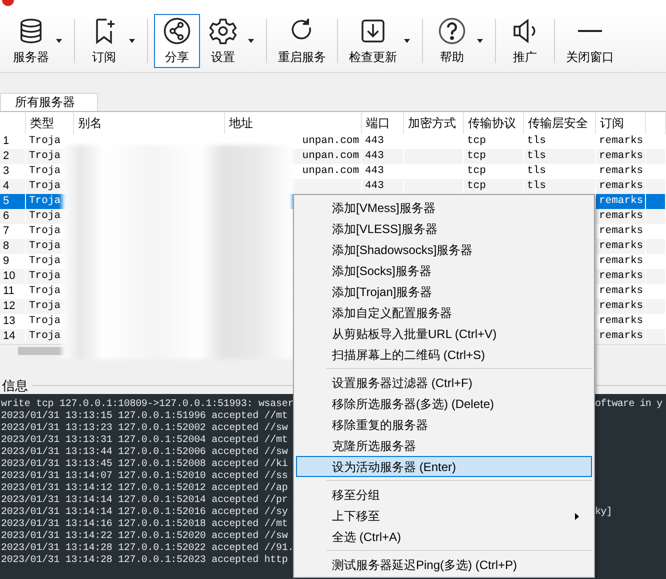 This screenshot has width=666, height=579. I want to click on log-line: 2023/01/31 13:13:15 127.0.0.1:51996 accepted //mt, so click(144, 416).